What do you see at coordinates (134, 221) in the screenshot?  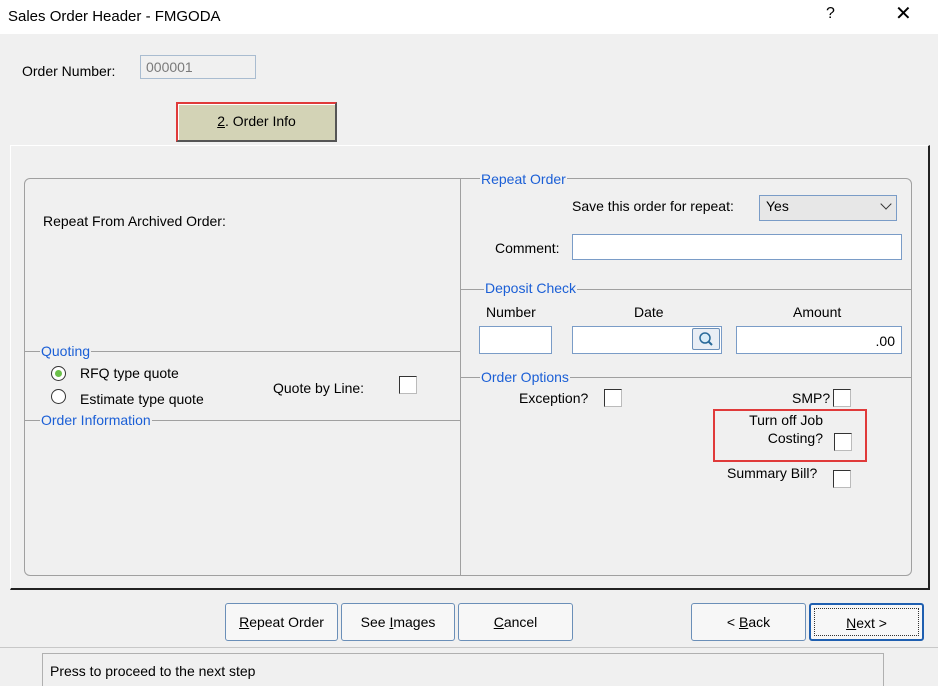 I see `repeat-from-archived-label: Repeat From Archived Order:` at bounding box center [134, 221].